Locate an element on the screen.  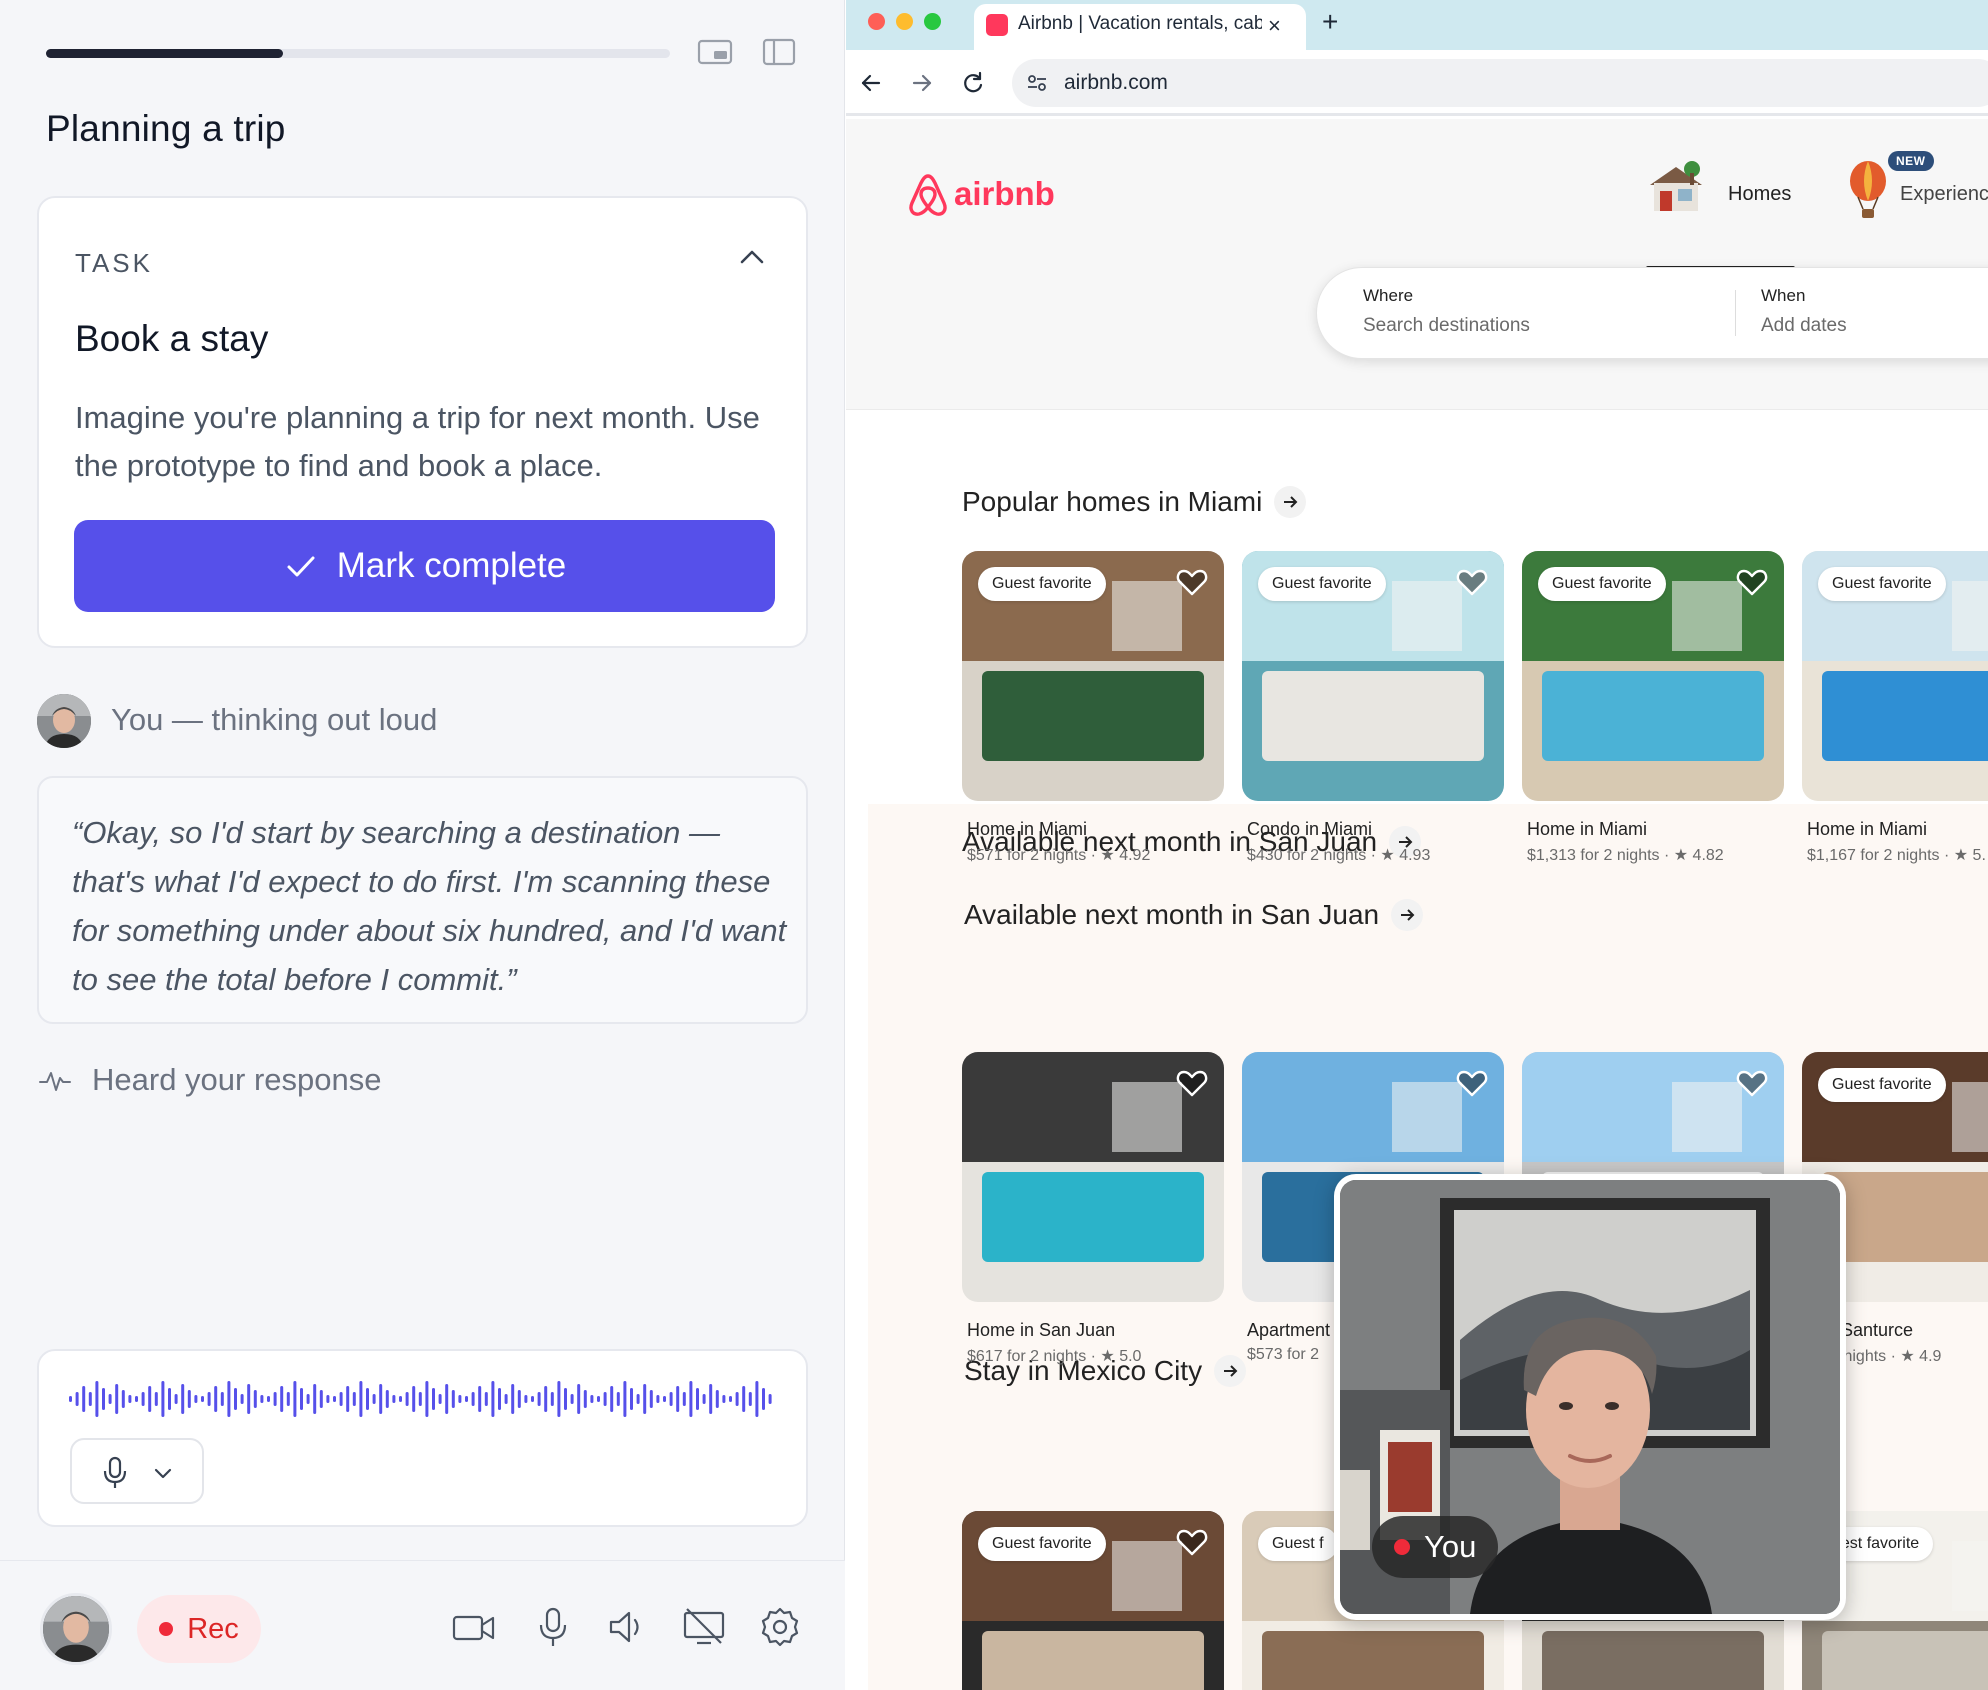
browser-toolbar: airbnb.com is located at coordinates (1417, 83).